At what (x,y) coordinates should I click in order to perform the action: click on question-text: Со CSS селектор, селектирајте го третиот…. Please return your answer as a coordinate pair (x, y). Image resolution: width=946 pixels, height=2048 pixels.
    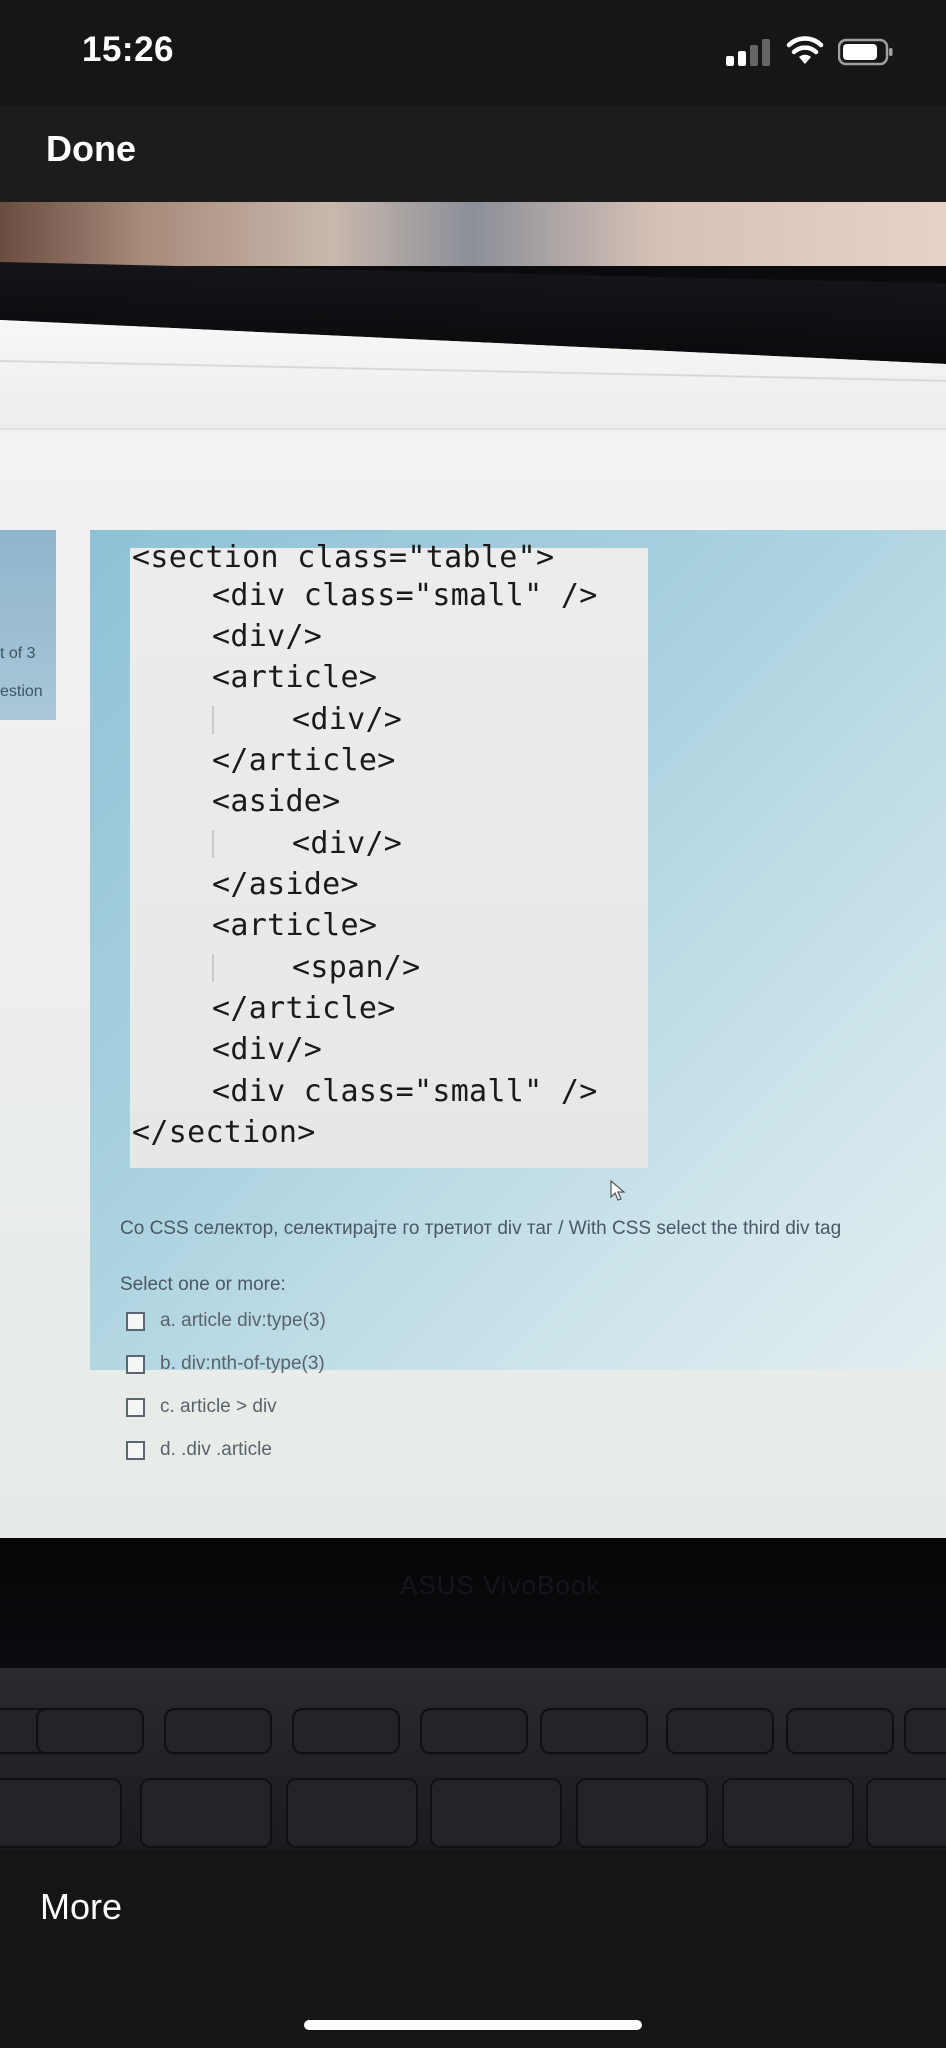
    Looking at the image, I should click on (481, 1228).